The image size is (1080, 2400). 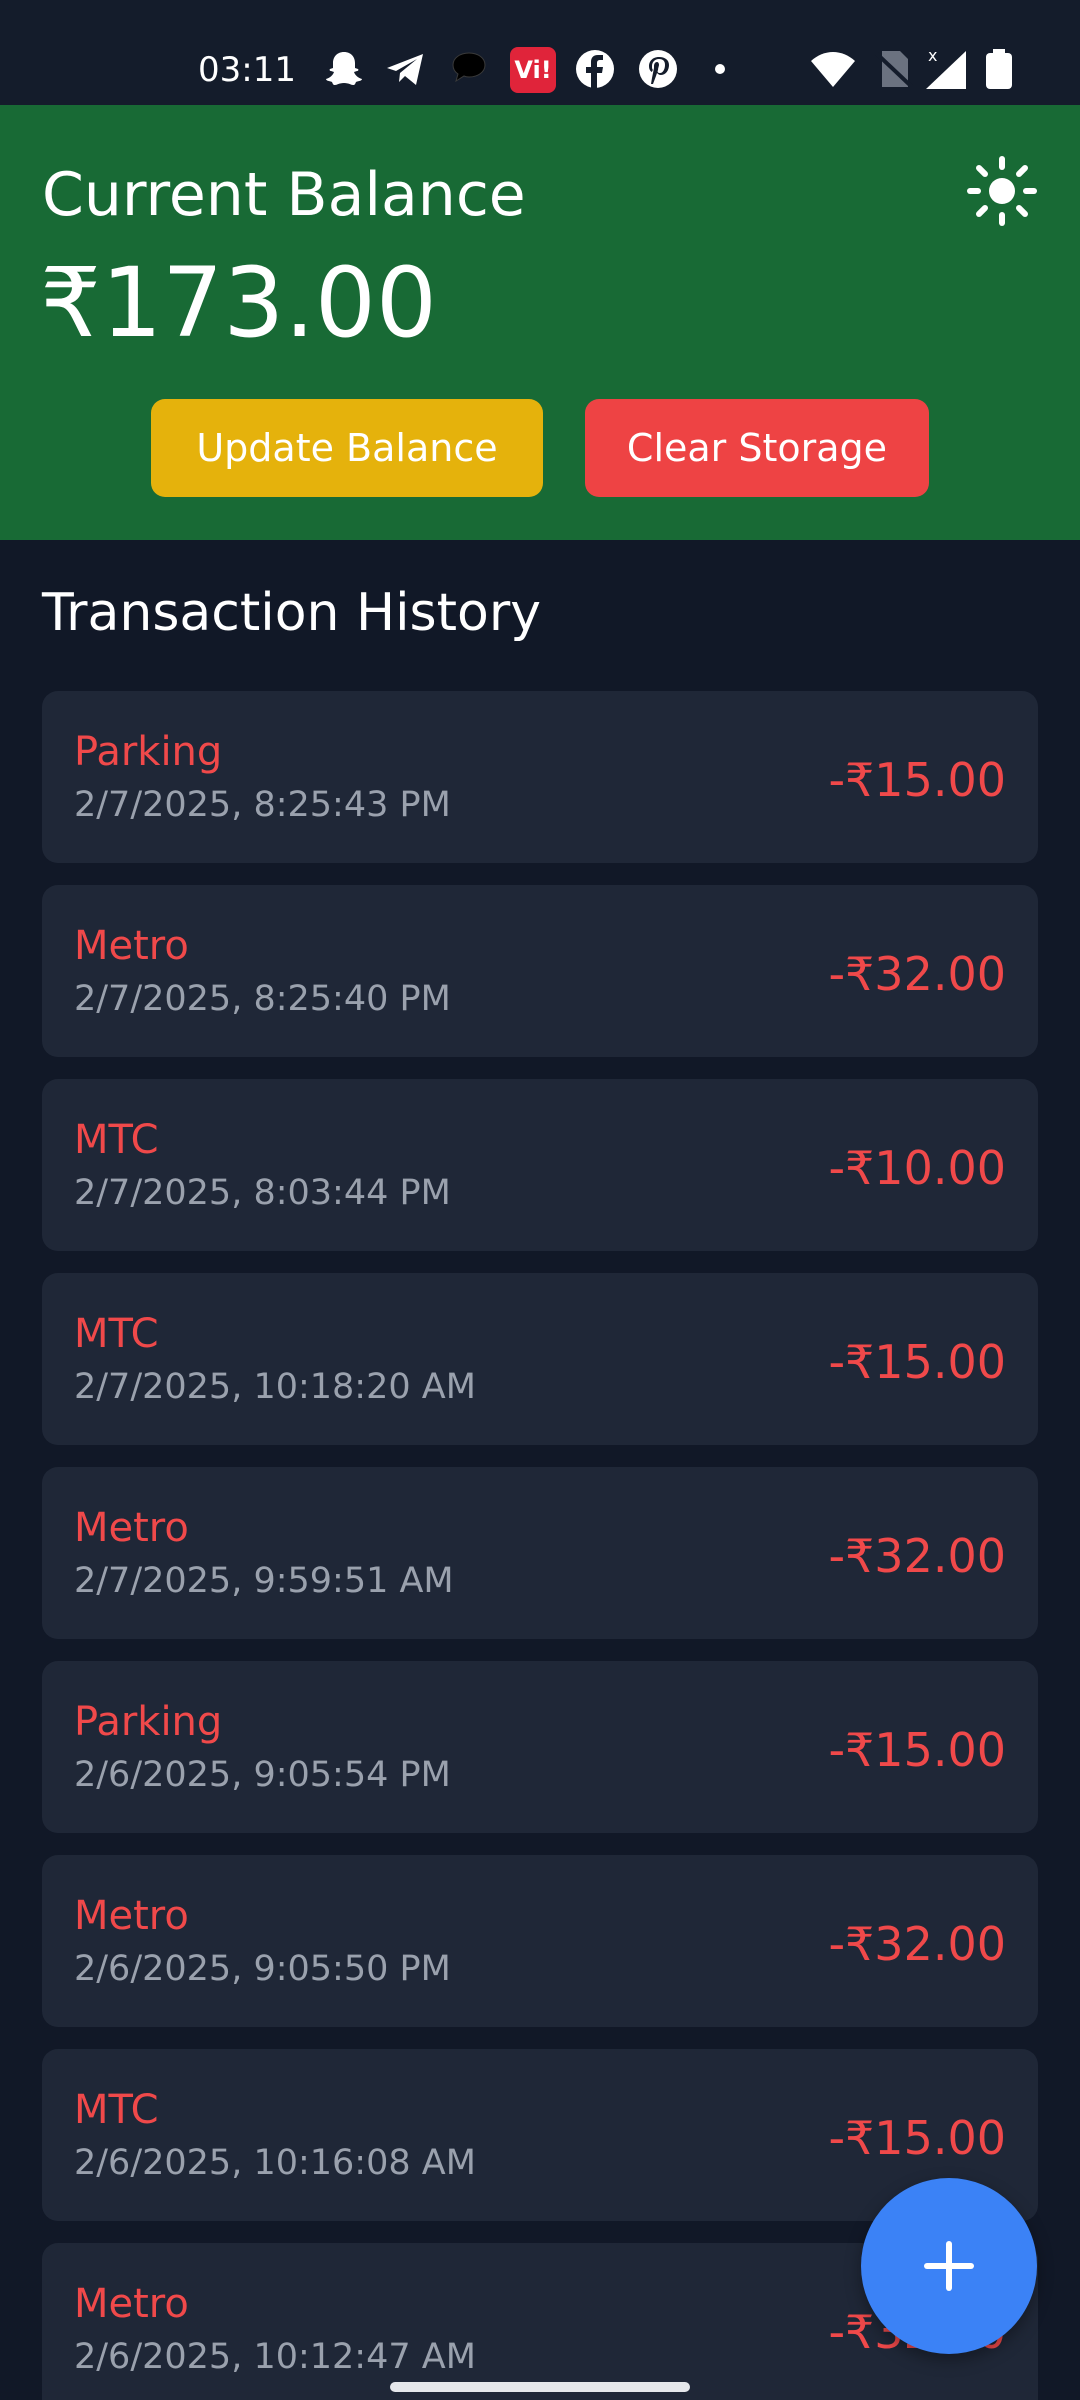 I want to click on balance-title: Current Balance, so click(x=284, y=195).